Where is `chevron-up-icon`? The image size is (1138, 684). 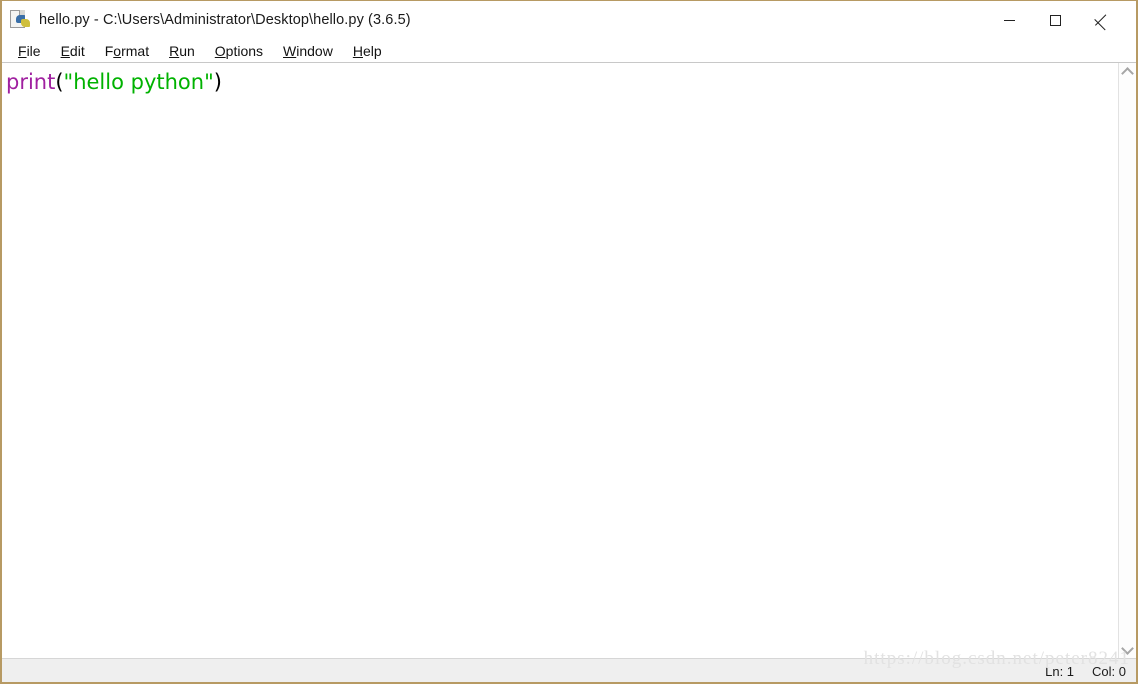 chevron-up-icon is located at coordinates (1127, 73).